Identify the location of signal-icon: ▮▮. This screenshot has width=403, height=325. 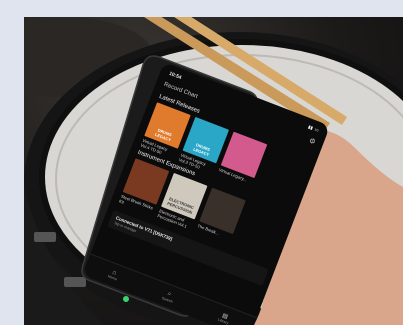
(310, 127).